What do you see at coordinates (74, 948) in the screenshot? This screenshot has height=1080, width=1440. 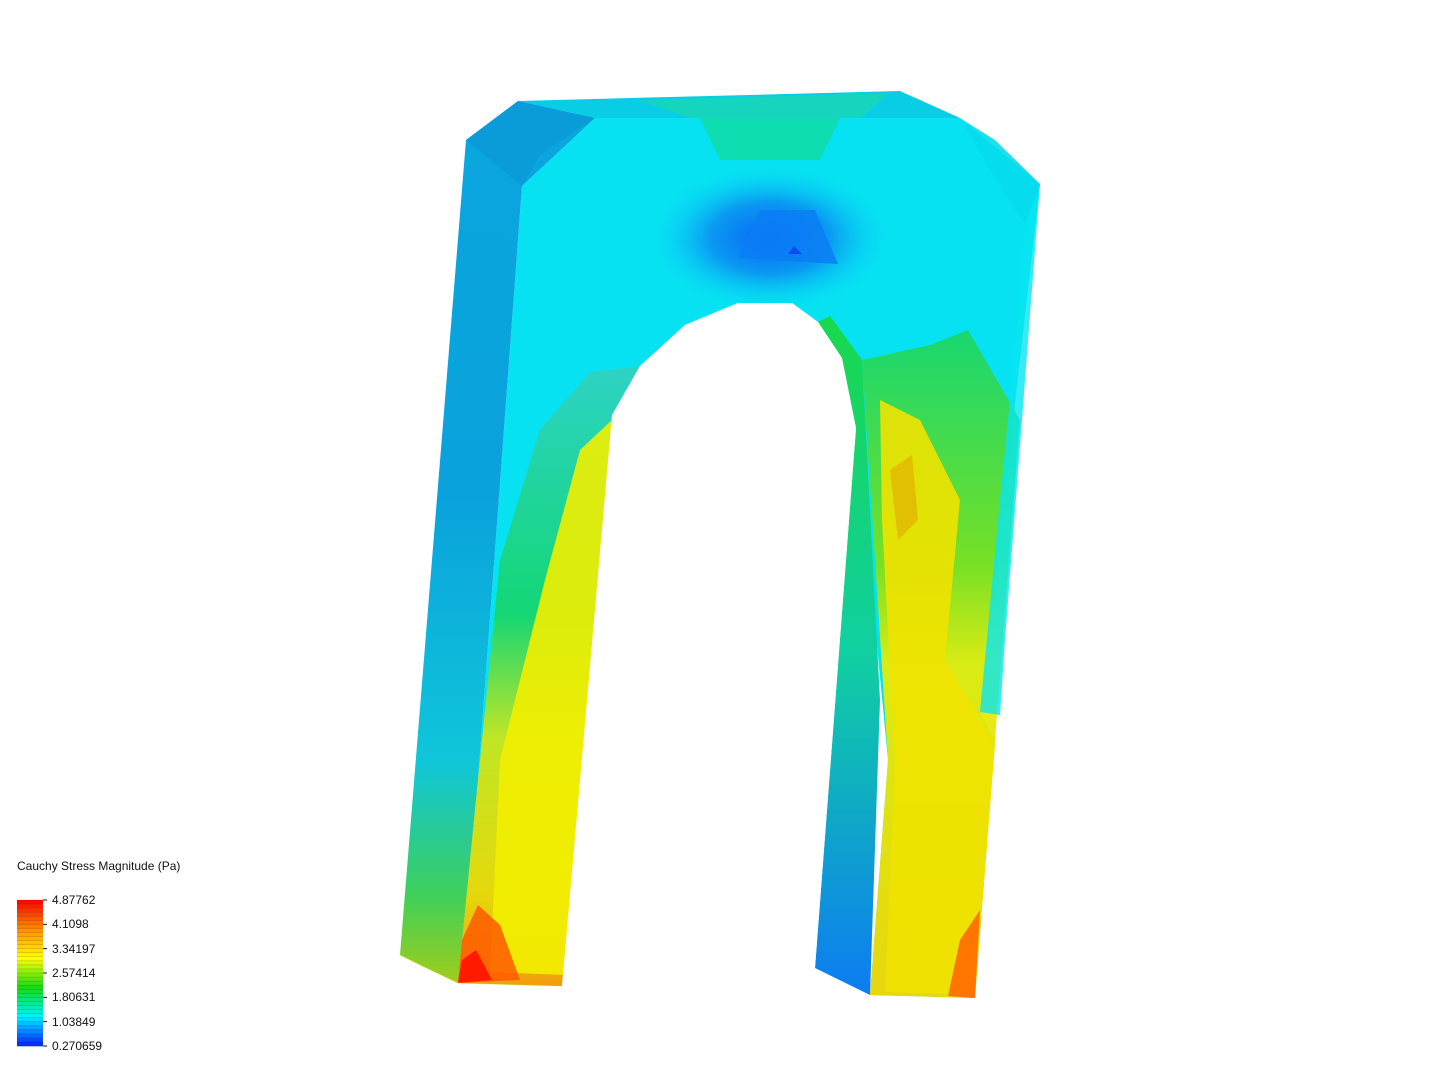 I see `legend-tick-label: 3.34197` at bounding box center [74, 948].